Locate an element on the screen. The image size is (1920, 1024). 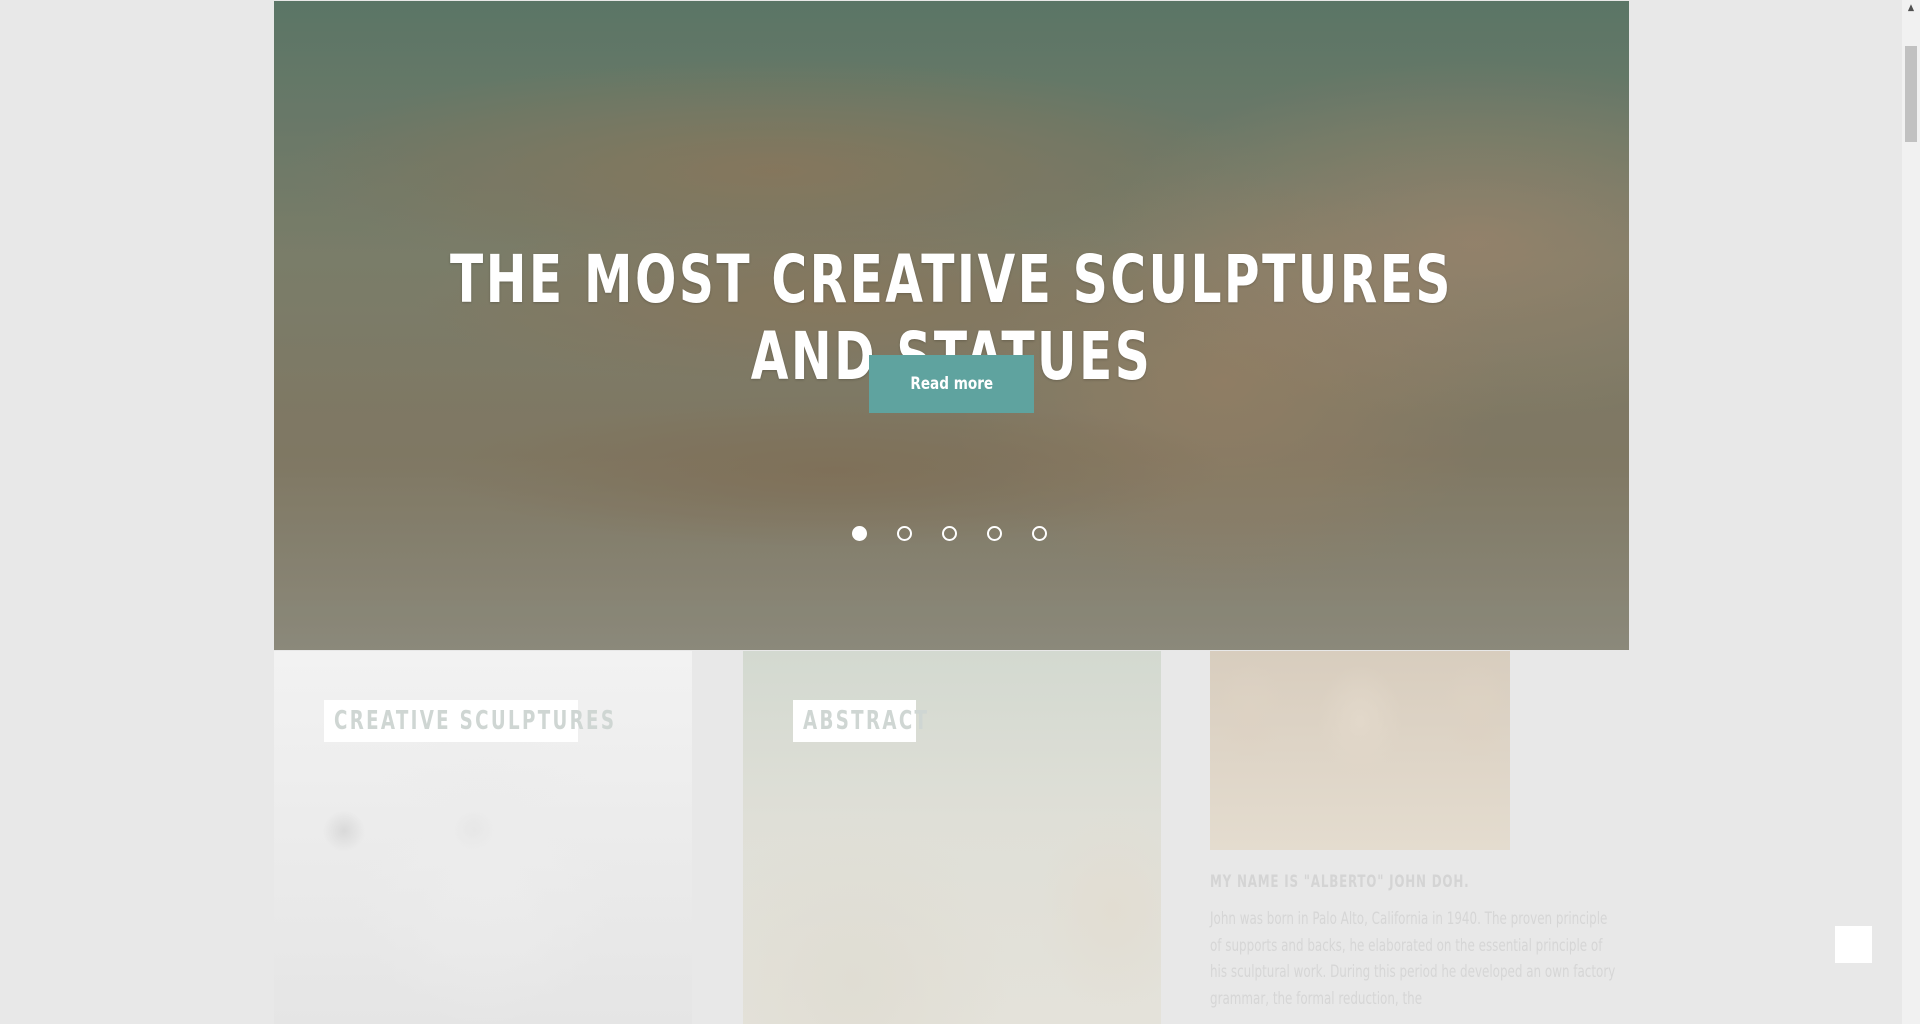
back-to-top-button is located at coordinates (1853, 944).